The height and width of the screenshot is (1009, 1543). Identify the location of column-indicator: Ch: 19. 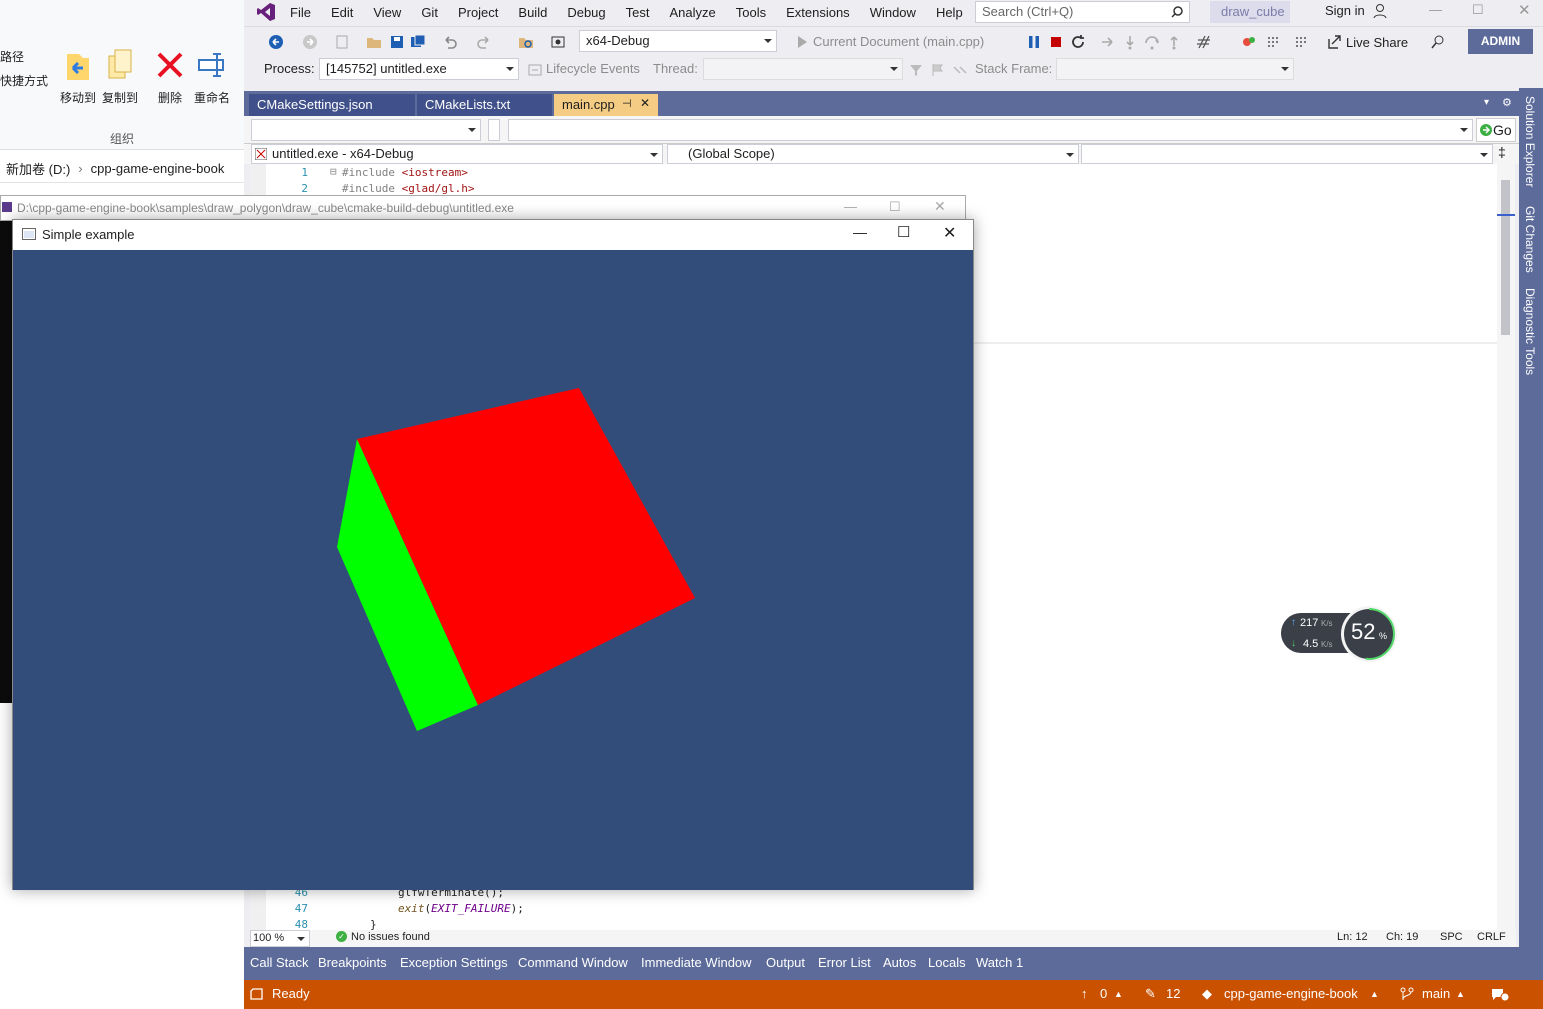
(1402, 937).